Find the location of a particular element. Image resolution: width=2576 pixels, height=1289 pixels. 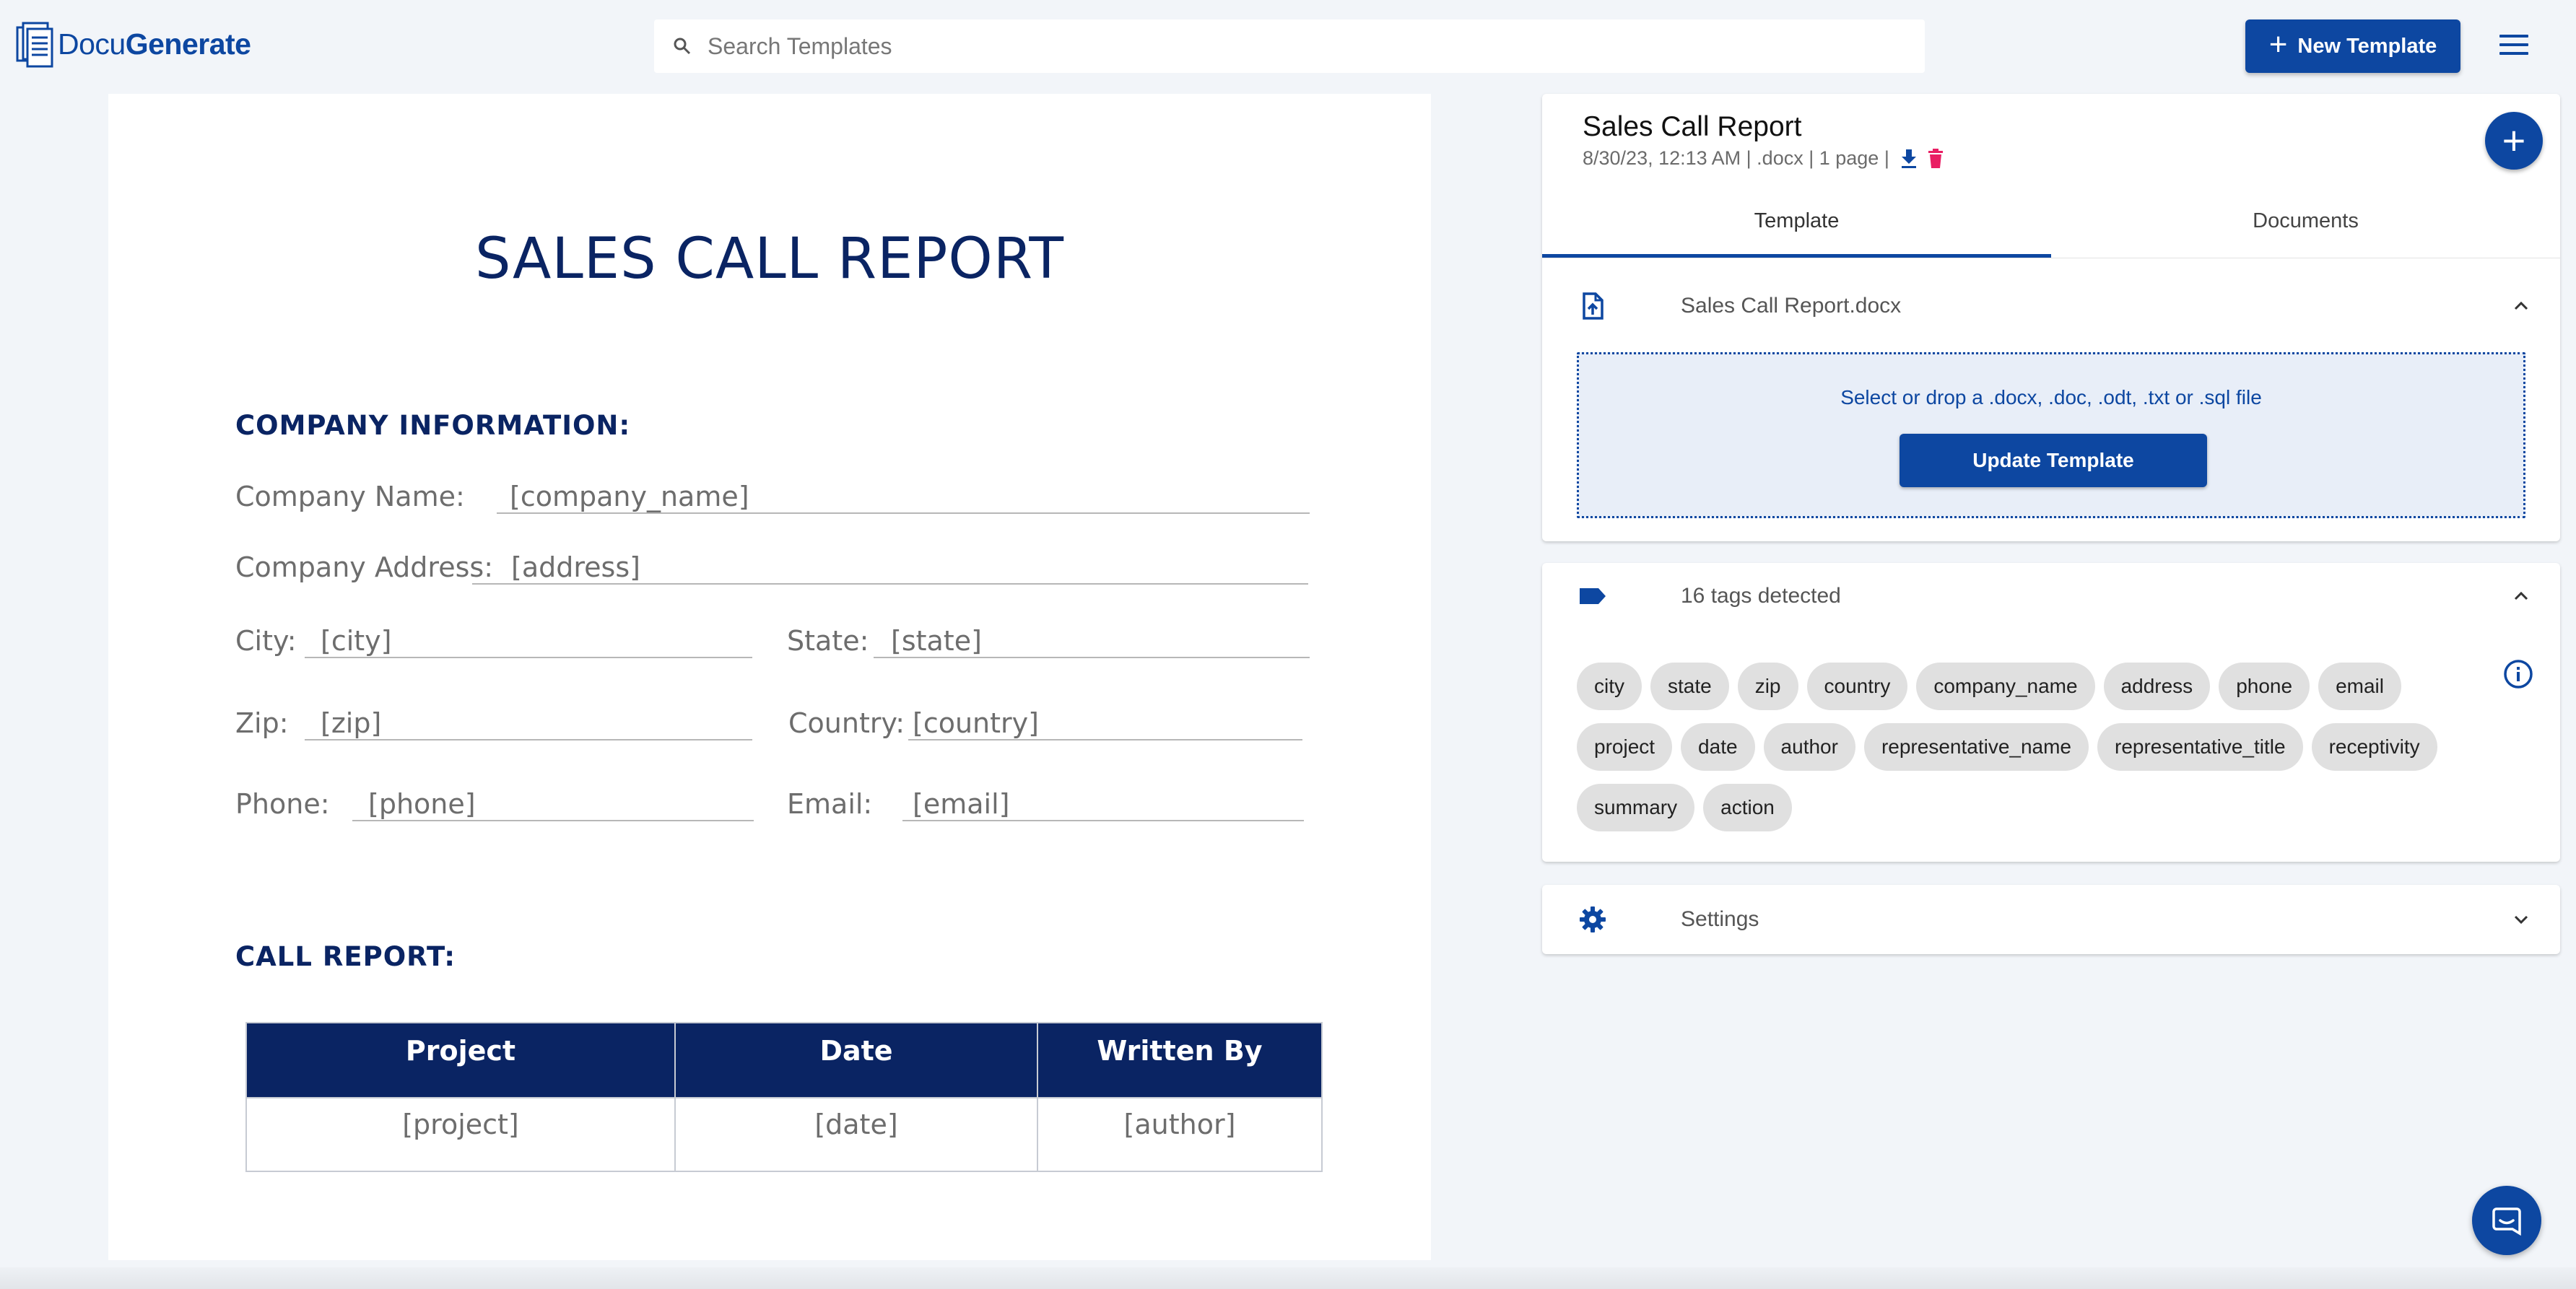

table-cell-author: [author] is located at coordinates (1180, 1134).